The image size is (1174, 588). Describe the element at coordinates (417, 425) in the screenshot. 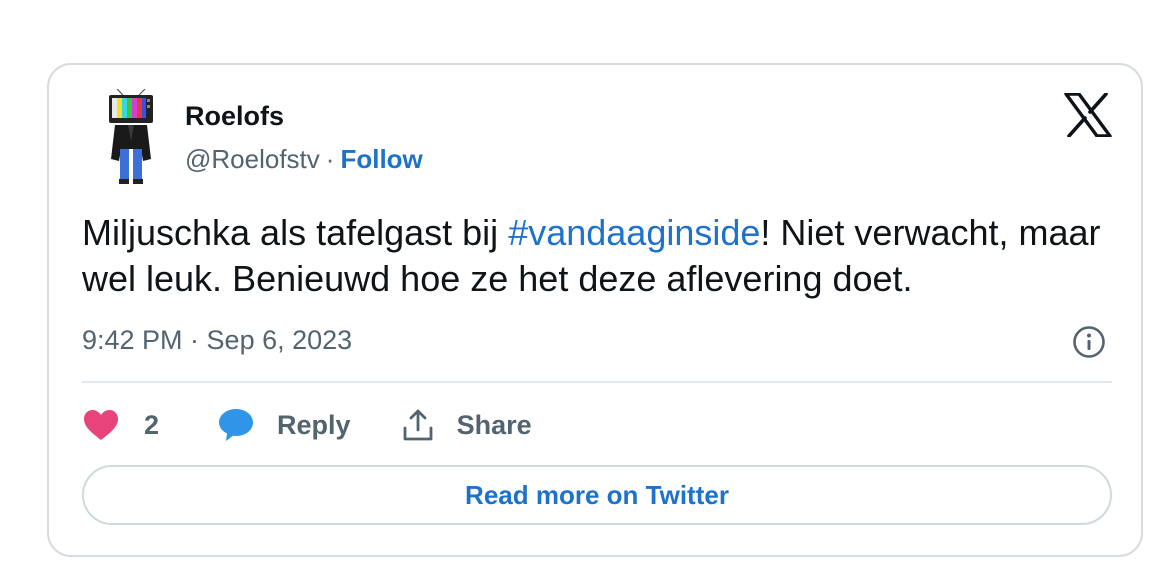

I see `share-upload-icon` at that location.